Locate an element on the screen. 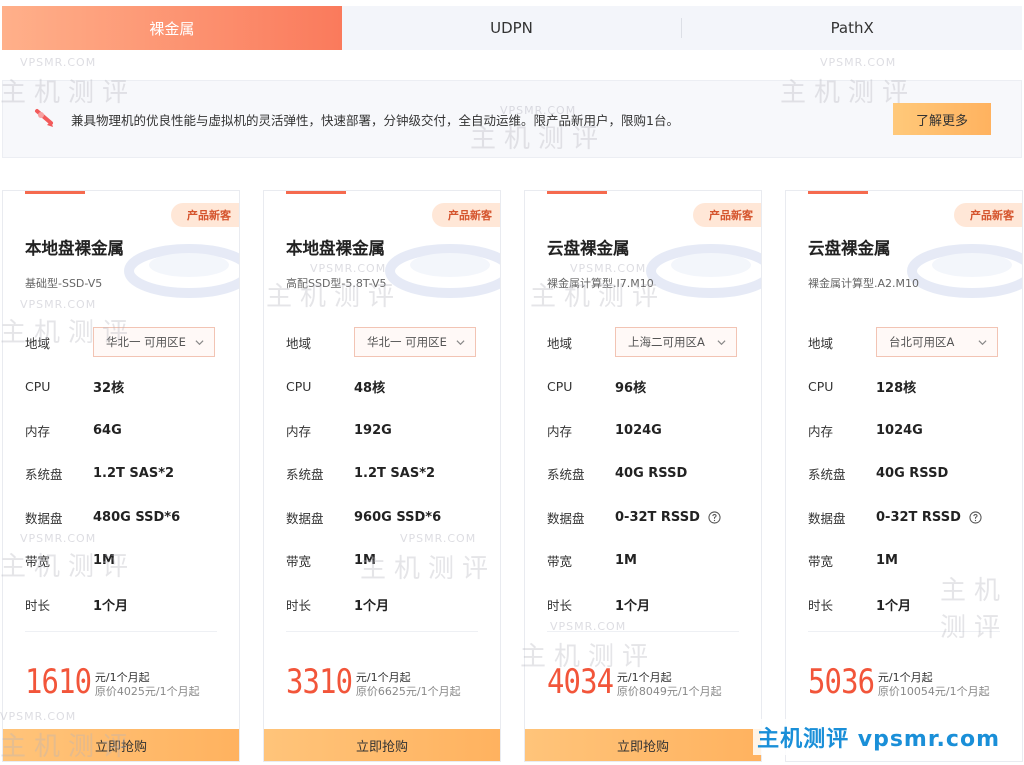 This screenshot has width=1024, height=765. price-info: 元/1个月起 原价4025元/1个月起 is located at coordinates (147, 685).